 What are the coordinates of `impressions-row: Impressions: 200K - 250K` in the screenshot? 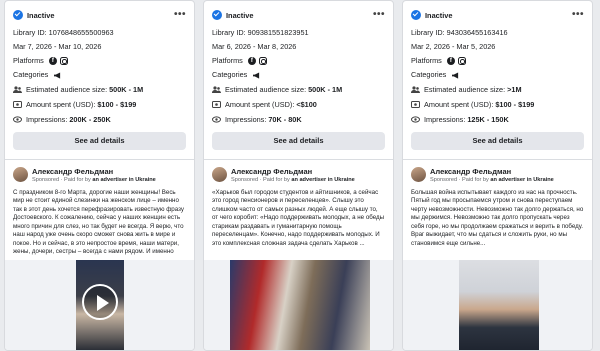 It's located at (99, 119).